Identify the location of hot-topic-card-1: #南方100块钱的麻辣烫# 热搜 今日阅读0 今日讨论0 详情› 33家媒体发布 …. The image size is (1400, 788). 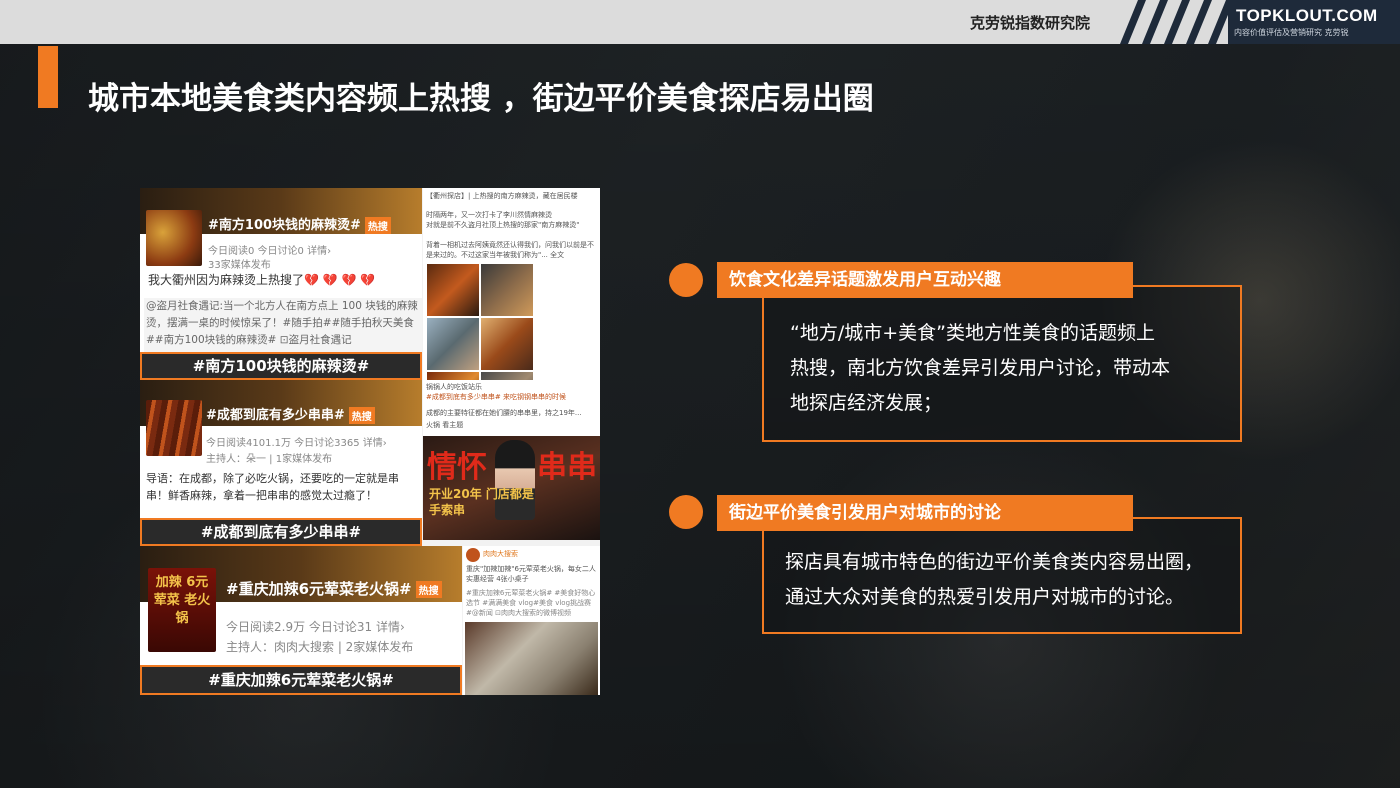
(281, 283).